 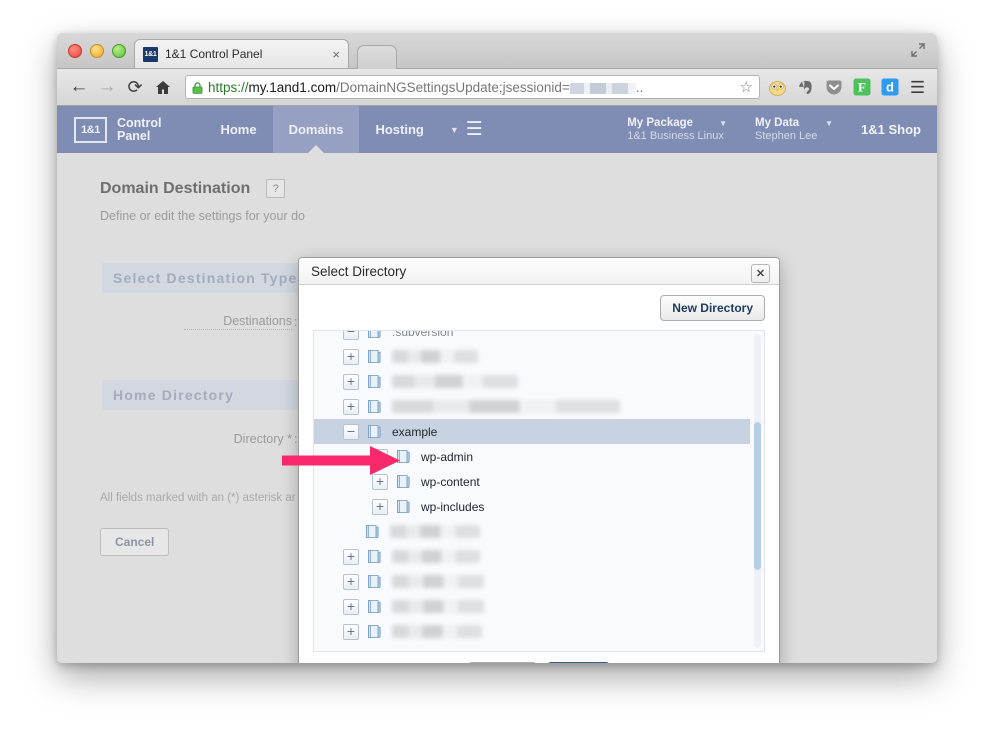 I want to click on tree-label: wp-content, so click(x=450, y=481).